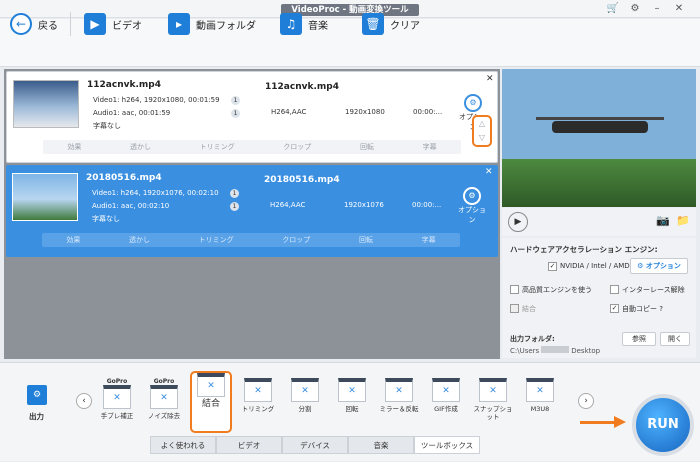  Describe the element at coordinates (614, 289) in the screenshot. I see `deinterlace-checkbox` at that location.